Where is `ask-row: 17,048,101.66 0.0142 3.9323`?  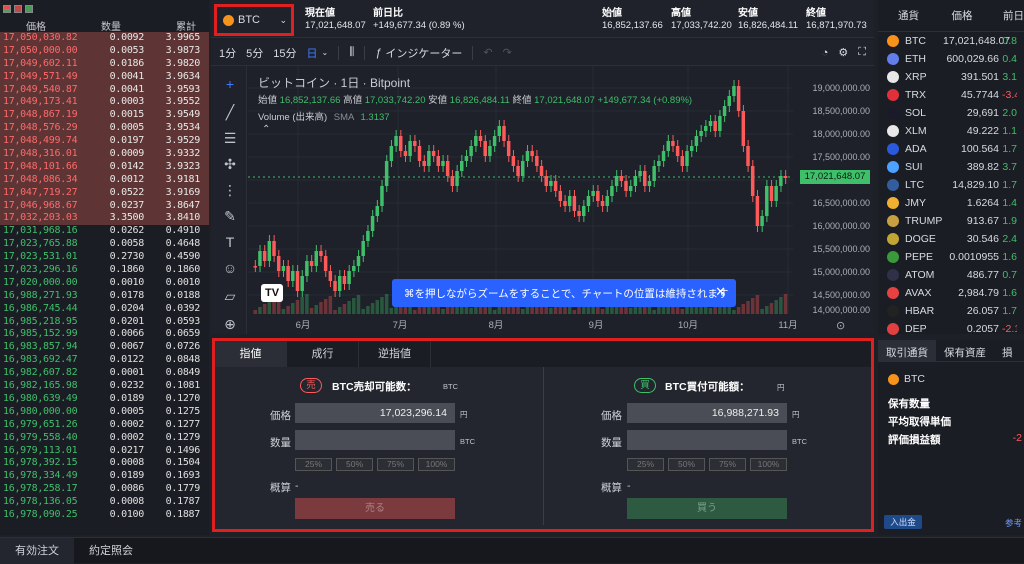
ask-row: 17,048,101.66 0.0142 3.9323 is located at coordinates (104, 167).